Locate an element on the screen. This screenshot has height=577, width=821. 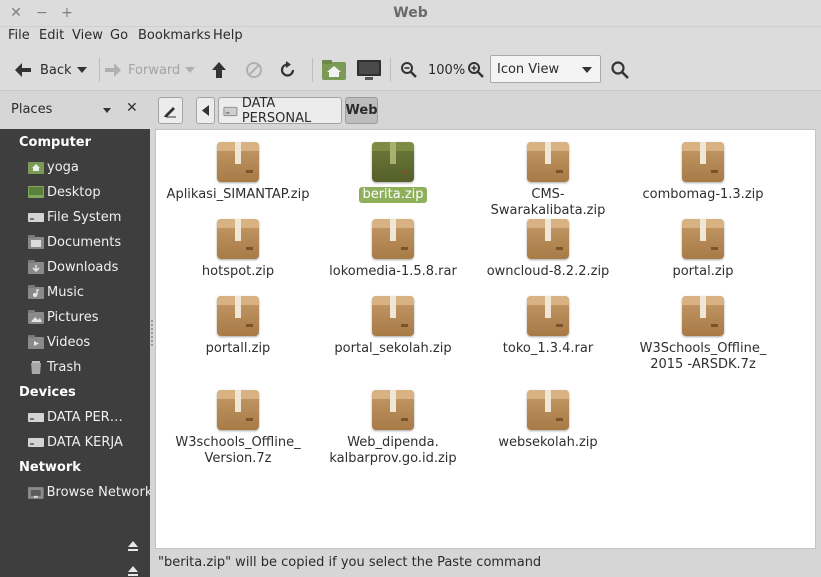
file-item: W3schools_Offline_ Version.7z is located at coordinates (238, 426).